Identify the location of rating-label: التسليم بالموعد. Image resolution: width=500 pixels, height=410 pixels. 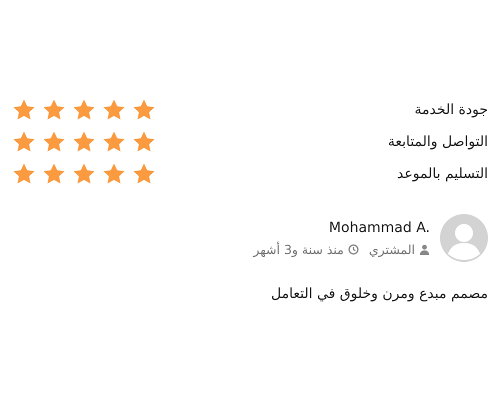
(442, 174).